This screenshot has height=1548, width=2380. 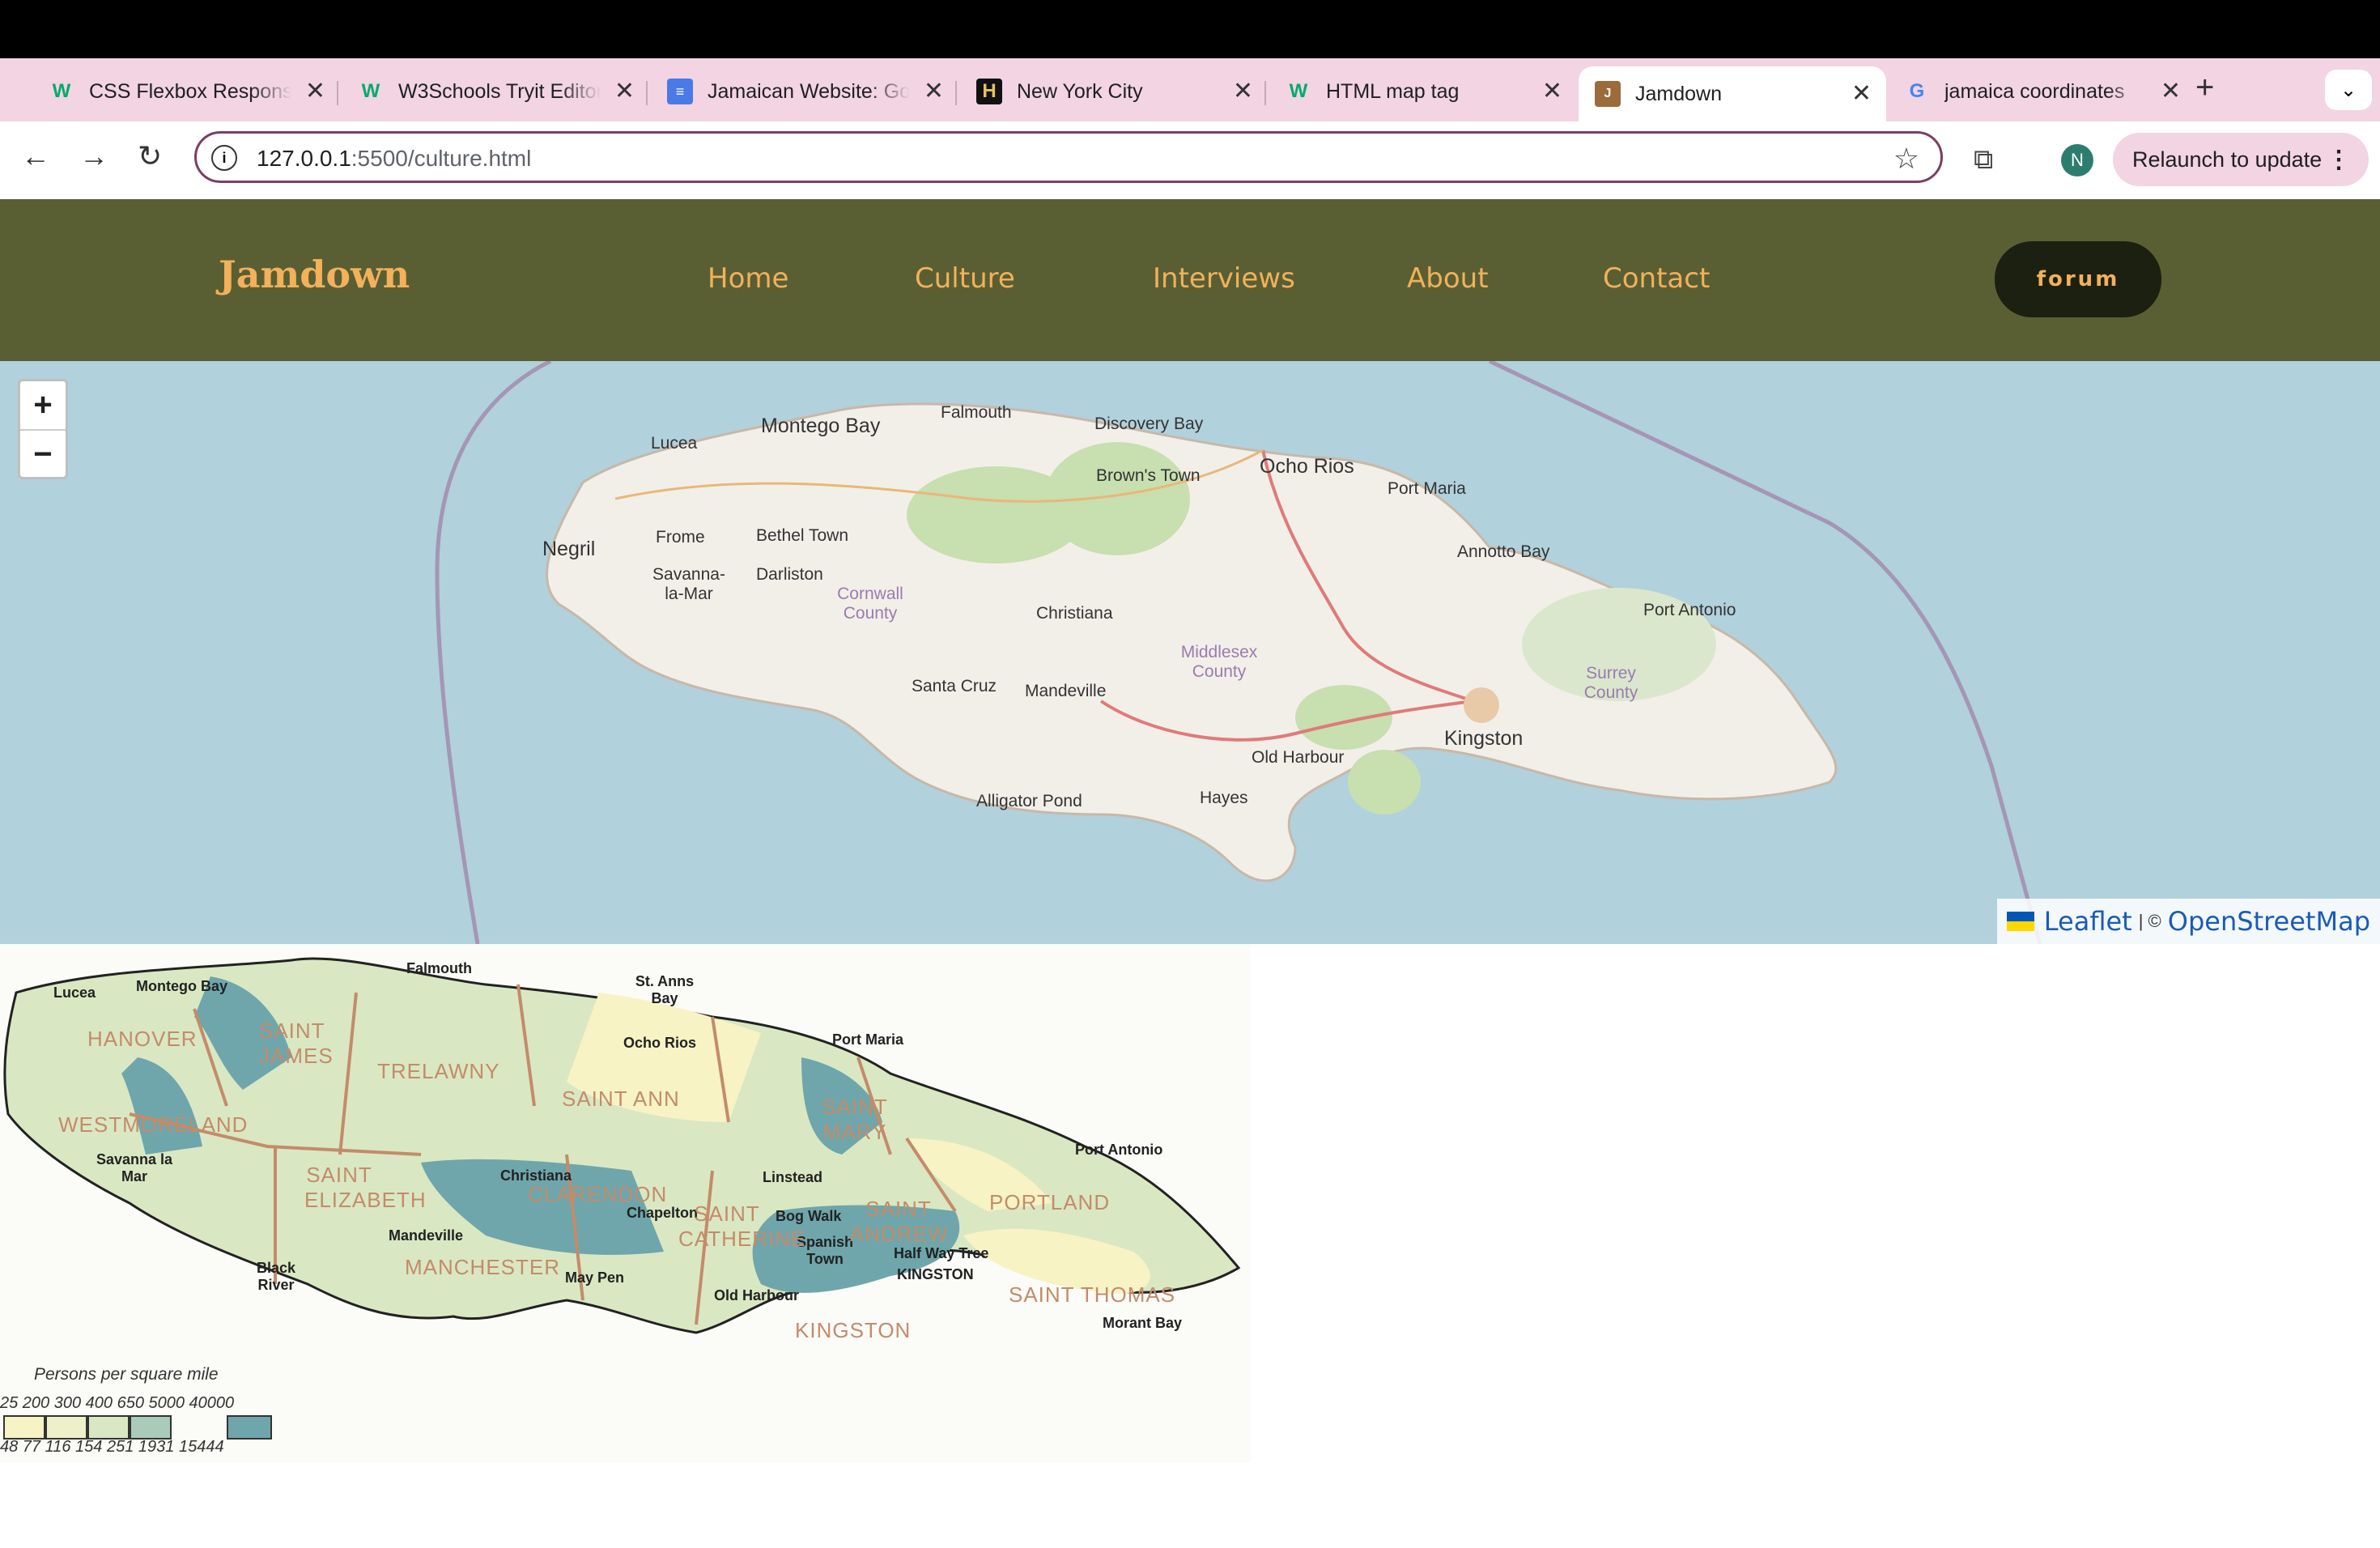 What do you see at coordinates (1423, 92) in the screenshot?
I see `tab-html-map-tag: W HTML map tag ✕` at bounding box center [1423, 92].